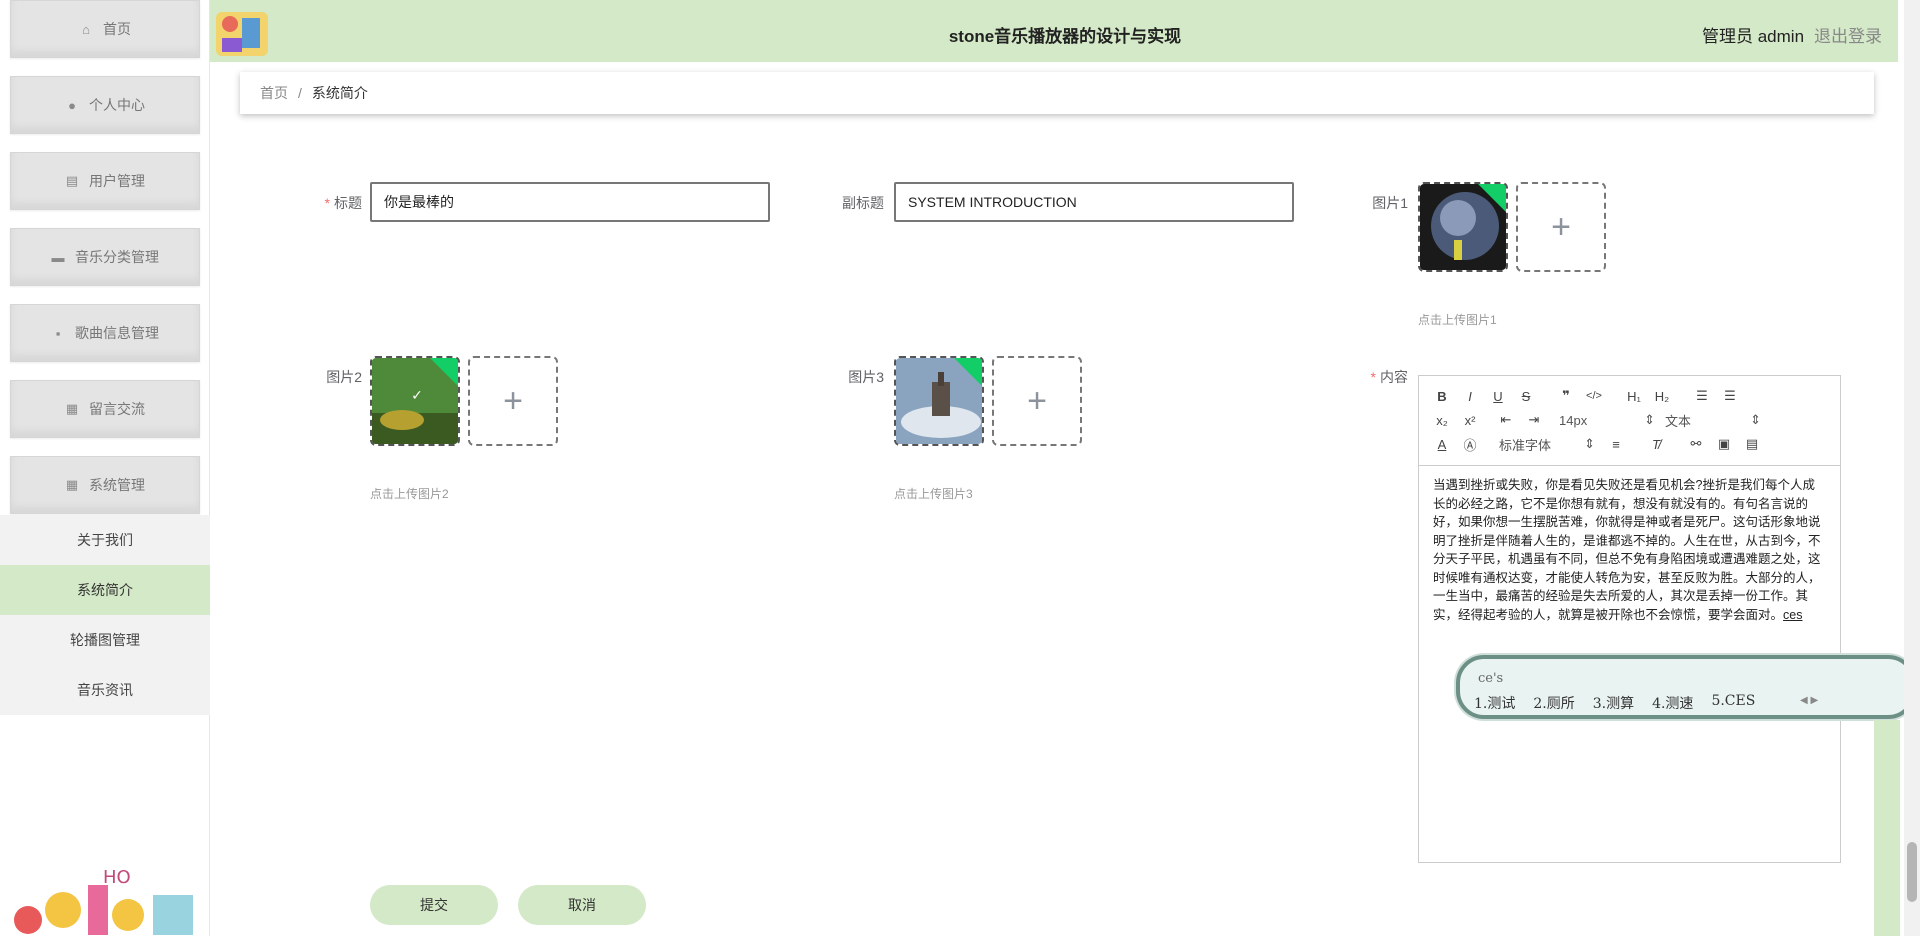 This screenshot has width=1920, height=936. Describe the element at coordinates (105, 640) in the screenshot. I see `submenu-item: 轮播图管理` at that location.